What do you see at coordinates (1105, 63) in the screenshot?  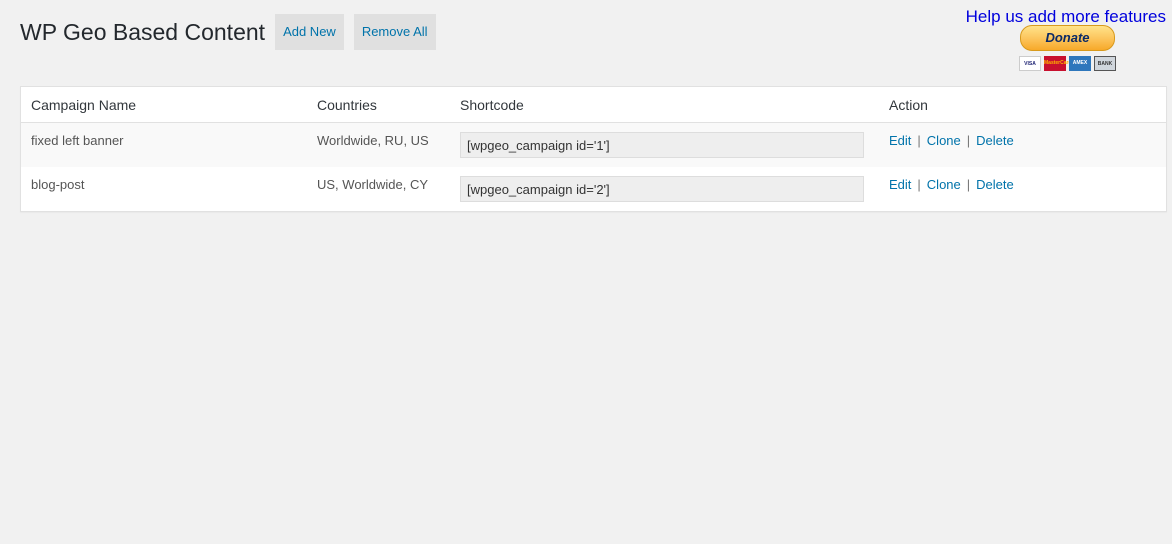 I see `bank-card-icon: BANK` at bounding box center [1105, 63].